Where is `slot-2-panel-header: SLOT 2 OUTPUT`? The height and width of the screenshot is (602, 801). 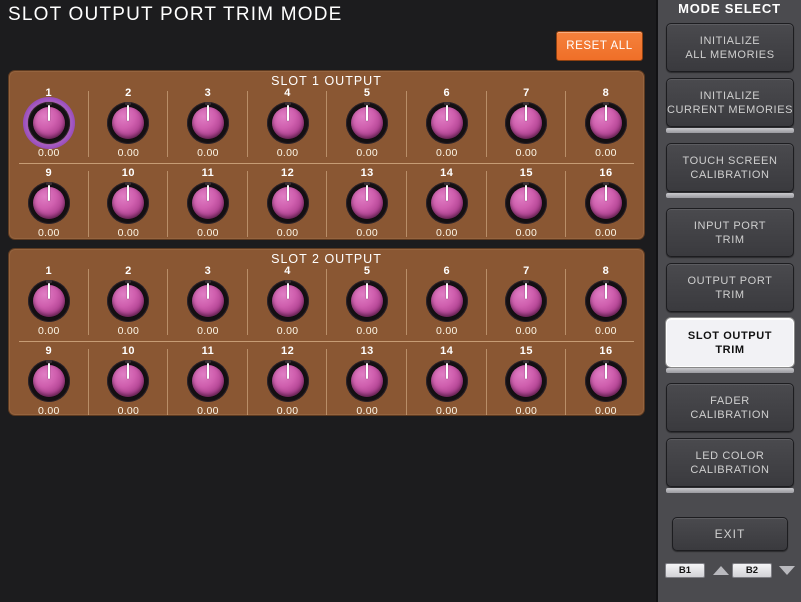
slot-2-panel-header: SLOT 2 OUTPUT is located at coordinates (326, 259).